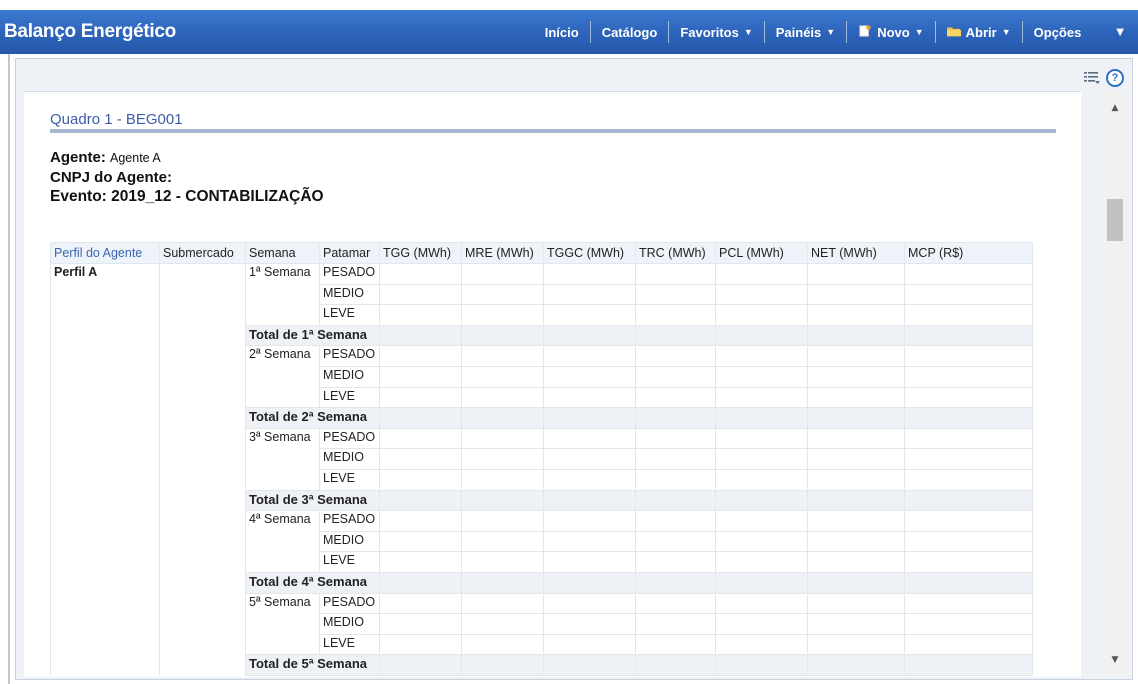 This screenshot has height=684, width=1138. I want to click on semana-cell: 1ª Semana, so click(282, 294).